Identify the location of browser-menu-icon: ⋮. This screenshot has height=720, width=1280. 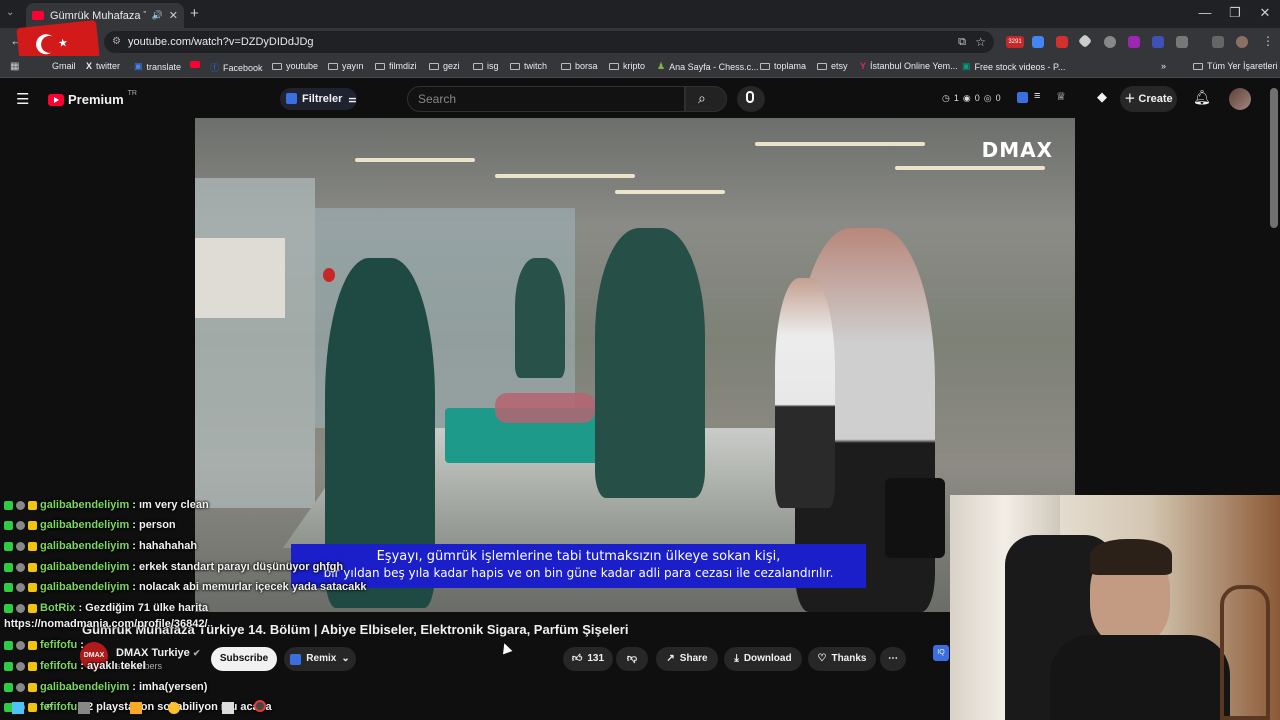
(1268, 41).